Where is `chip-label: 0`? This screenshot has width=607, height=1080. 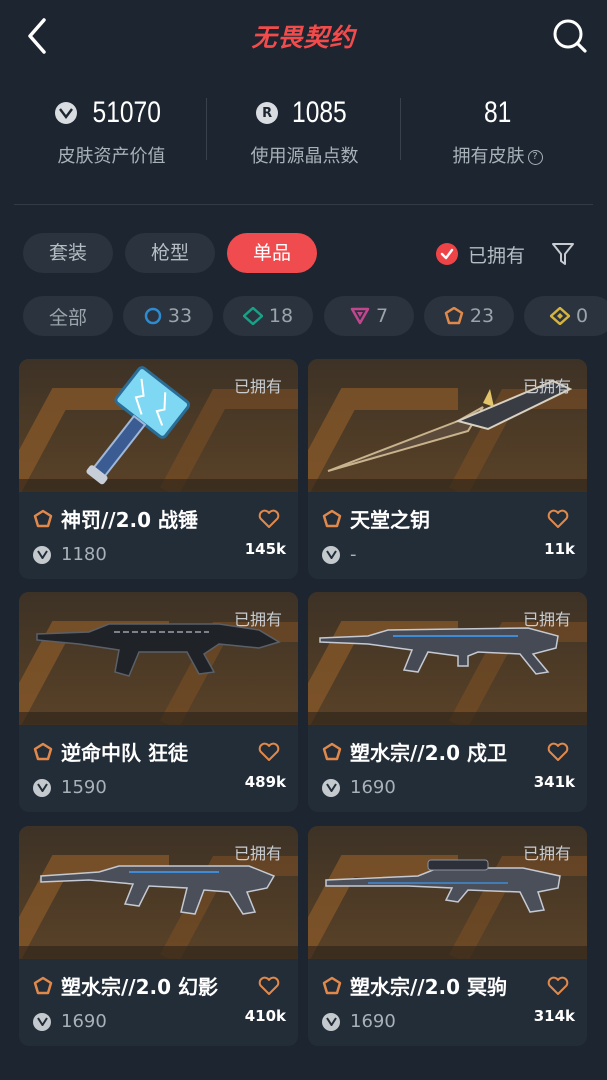
chip-label: 0 is located at coordinates (582, 316).